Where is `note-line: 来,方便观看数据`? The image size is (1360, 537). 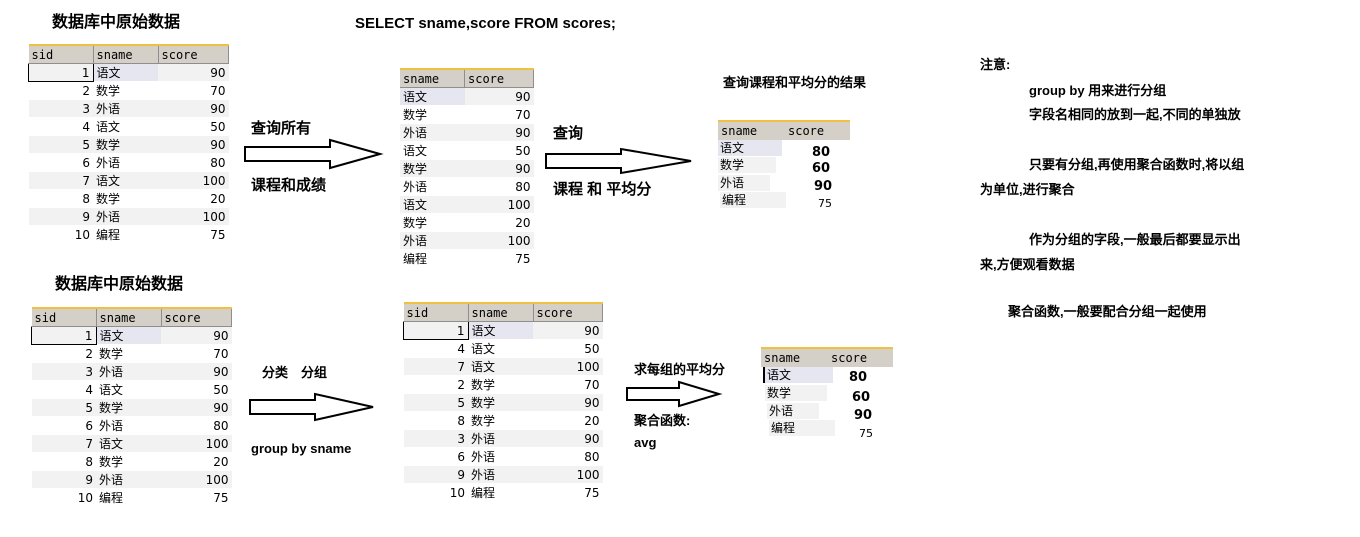 note-line: 来,方便观看数据 is located at coordinates (1027, 264).